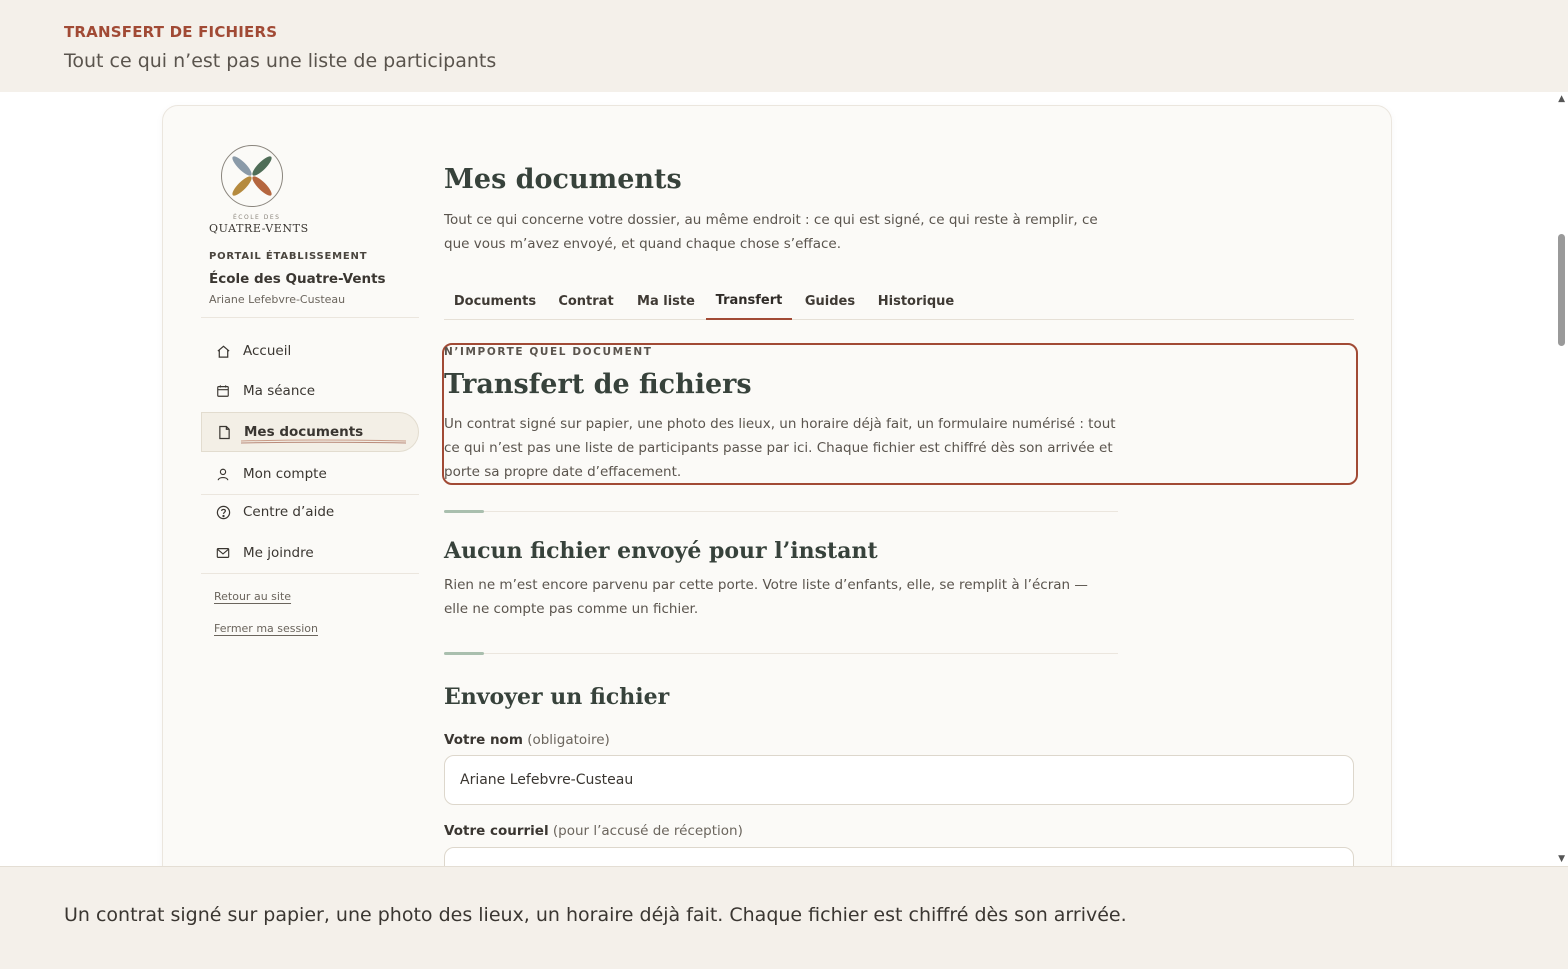  Describe the element at coordinates (277, 299) in the screenshot. I see `user-name: Ariane Lefebvre-Custeau` at that location.